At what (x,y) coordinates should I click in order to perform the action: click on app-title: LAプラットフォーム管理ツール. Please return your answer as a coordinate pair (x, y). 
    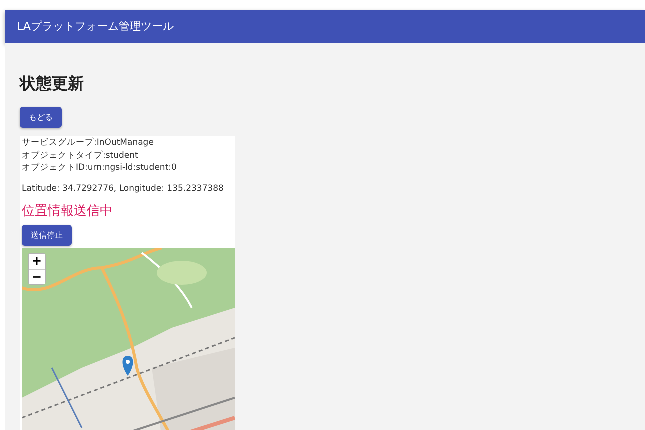
    Looking at the image, I should click on (95, 26).